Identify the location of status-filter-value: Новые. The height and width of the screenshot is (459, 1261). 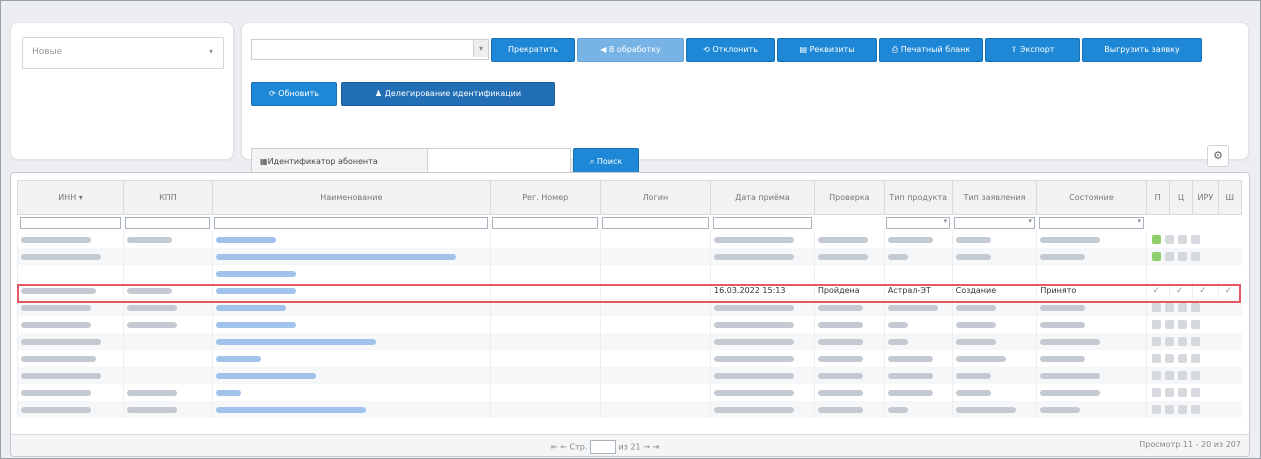
(47, 52).